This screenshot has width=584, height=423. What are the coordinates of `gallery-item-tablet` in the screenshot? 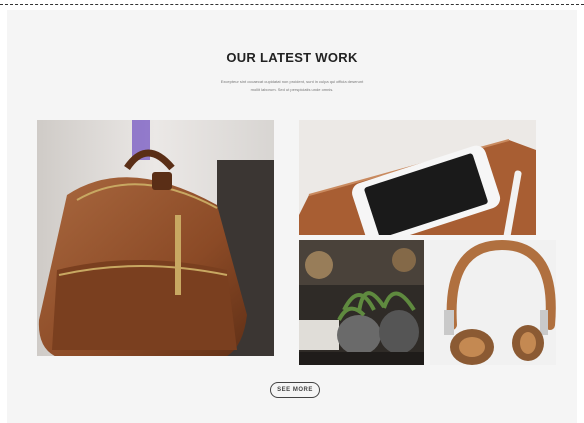 It's located at (417, 177).